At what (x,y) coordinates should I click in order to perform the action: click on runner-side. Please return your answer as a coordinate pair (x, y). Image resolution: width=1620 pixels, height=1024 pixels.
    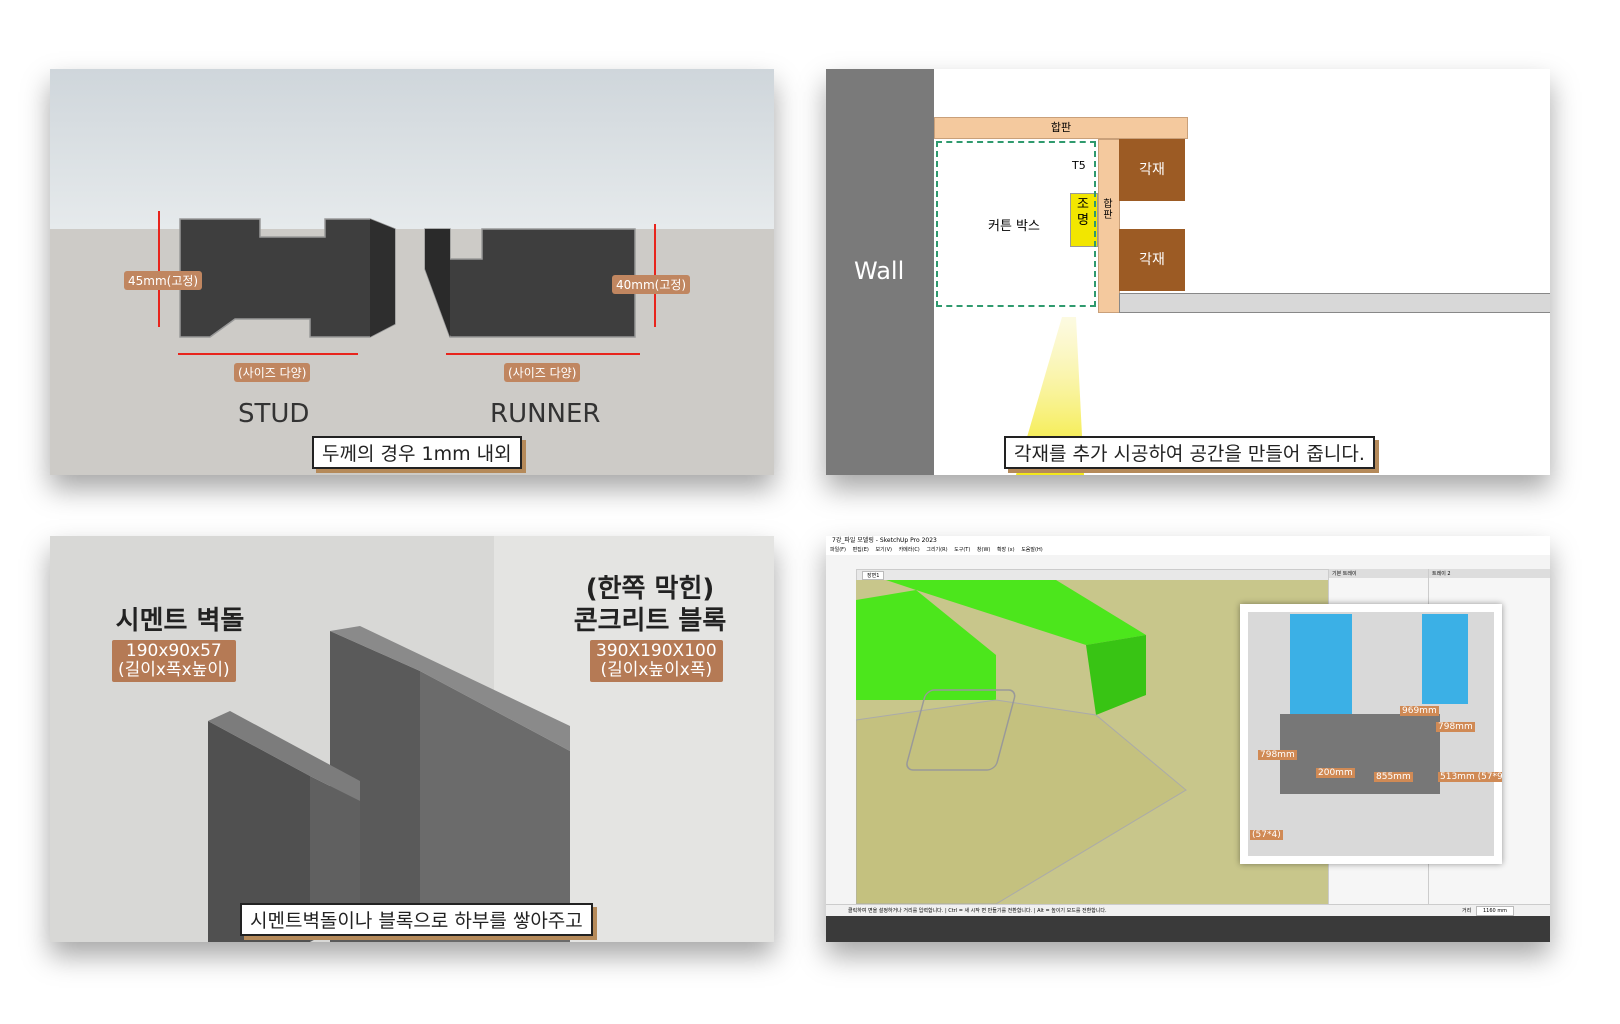
    Looking at the image, I should click on (437, 283).